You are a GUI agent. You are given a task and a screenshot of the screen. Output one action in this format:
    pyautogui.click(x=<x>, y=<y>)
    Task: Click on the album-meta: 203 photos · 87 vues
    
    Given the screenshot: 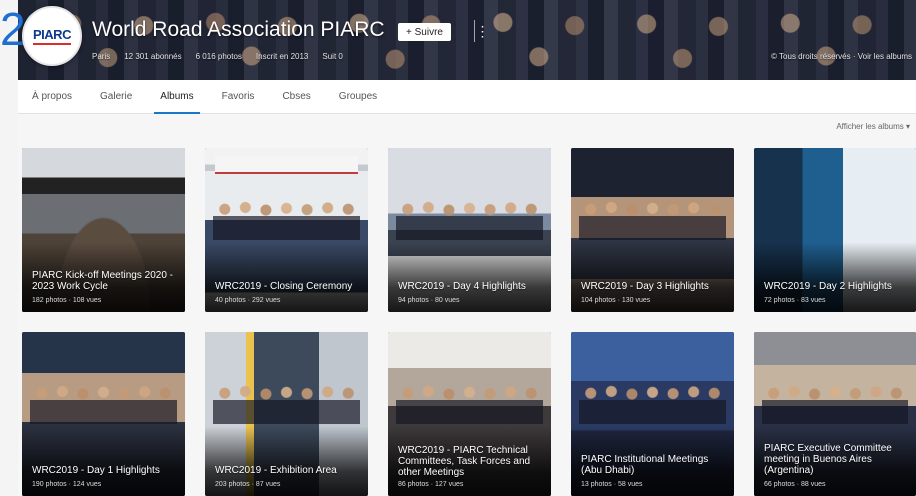 What is the action you would take?
    pyautogui.click(x=248, y=484)
    